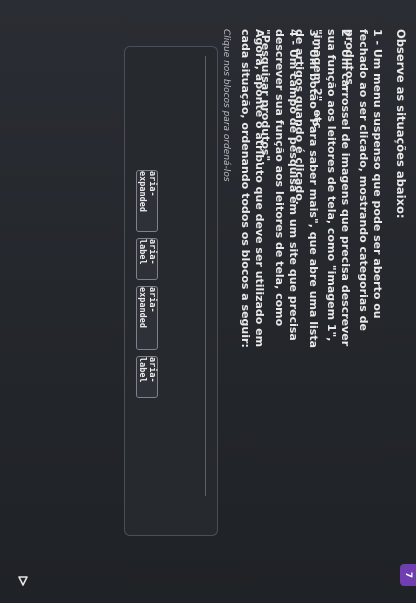 The height and width of the screenshot is (603, 416). Describe the element at coordinates (401, 124) in the screenshot. I see `question-prompt: Observe as situações abaixo:` at that location.